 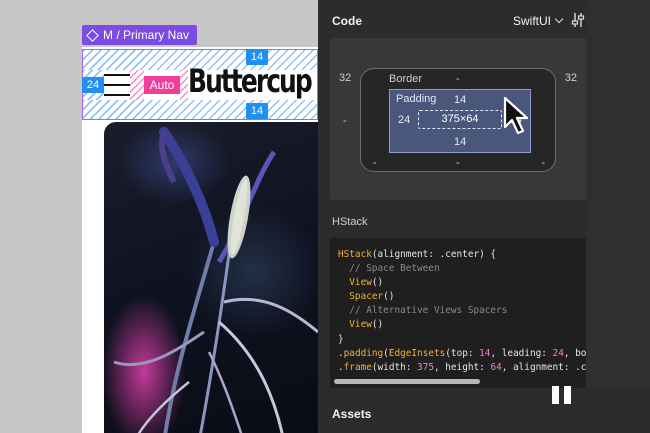 I want to click on code-line: // Alternative Views Spacers, so click(x=423, y=311).